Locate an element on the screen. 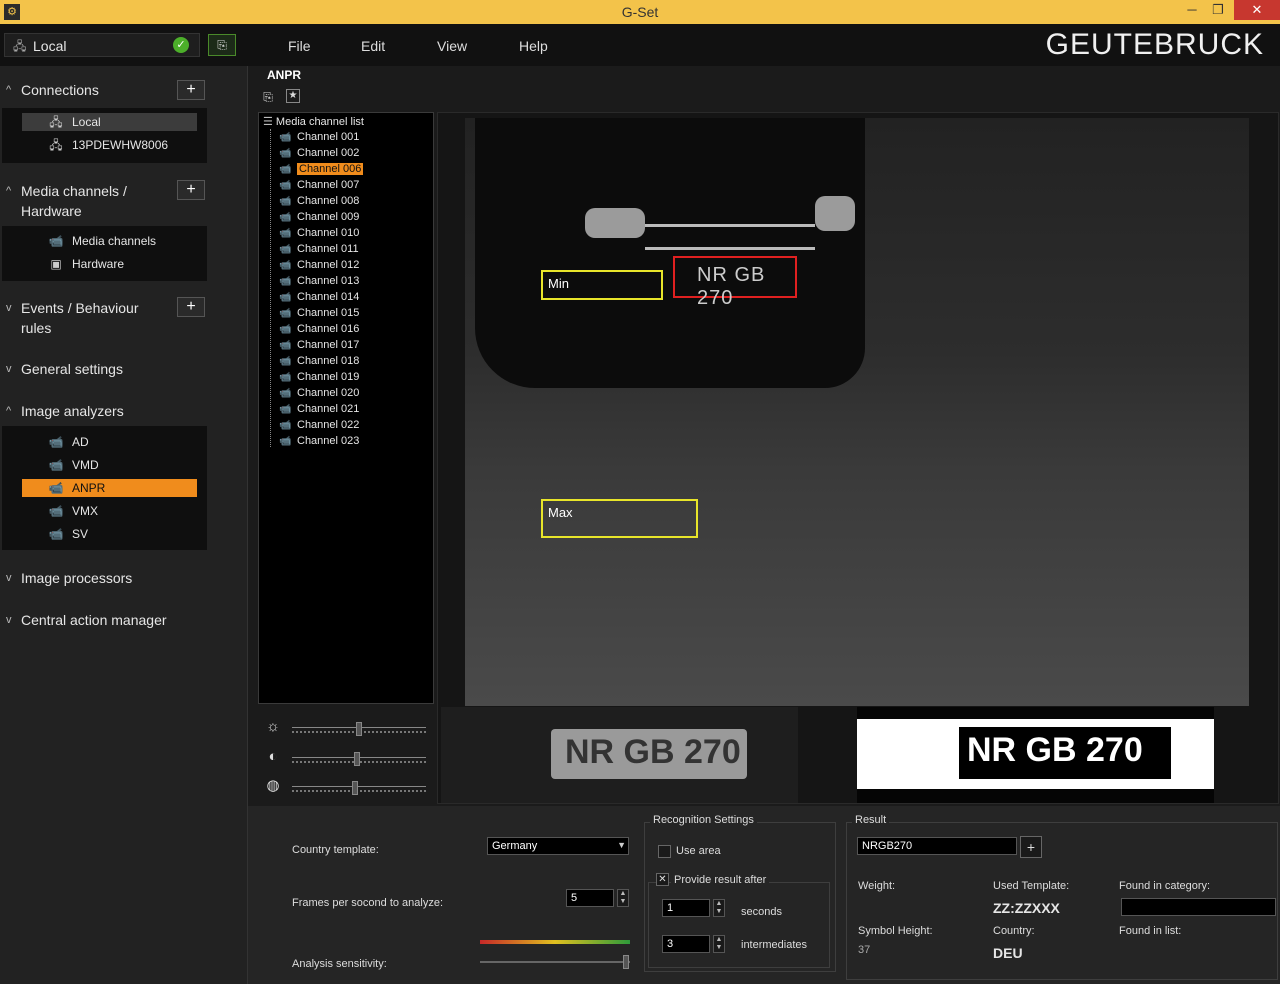 Image resolution: width=1280 pixels, height=984 pixels. list-icon: ☰ is located at coordinates (269, 122).